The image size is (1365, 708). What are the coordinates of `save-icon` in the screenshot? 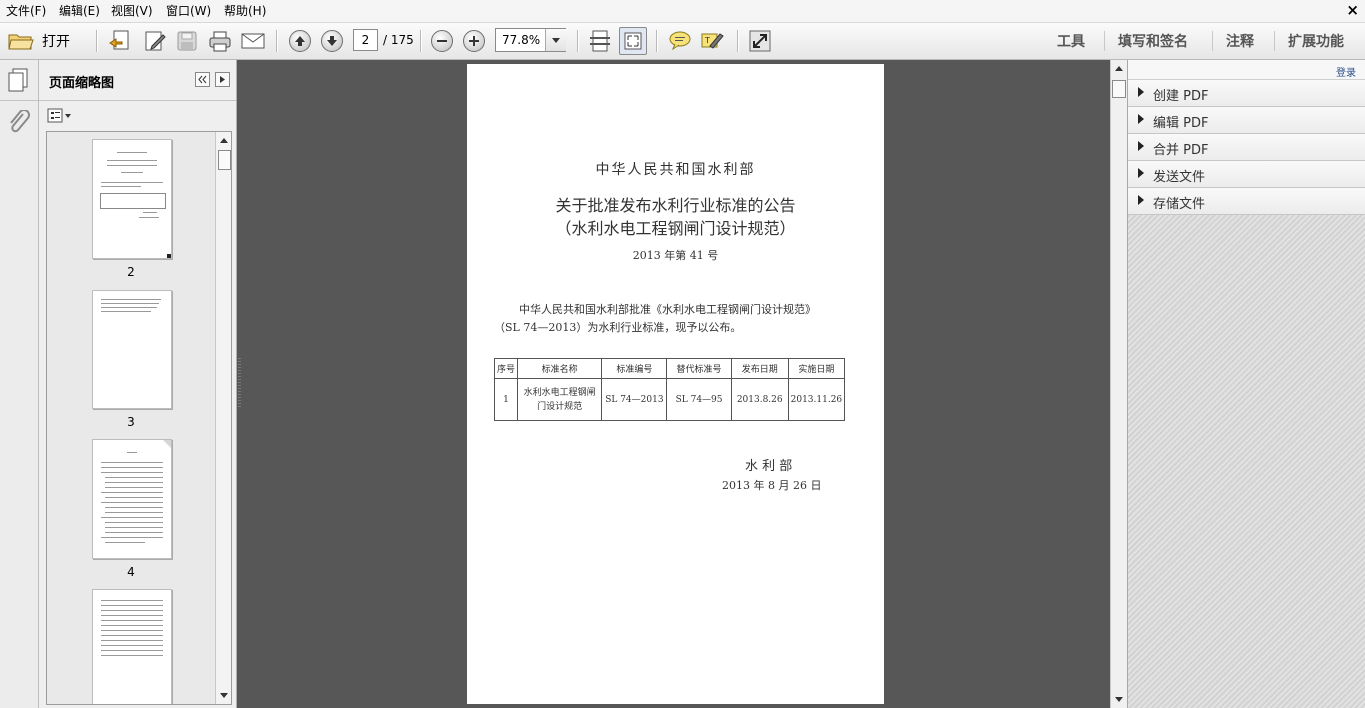 It's located at (187, 41).